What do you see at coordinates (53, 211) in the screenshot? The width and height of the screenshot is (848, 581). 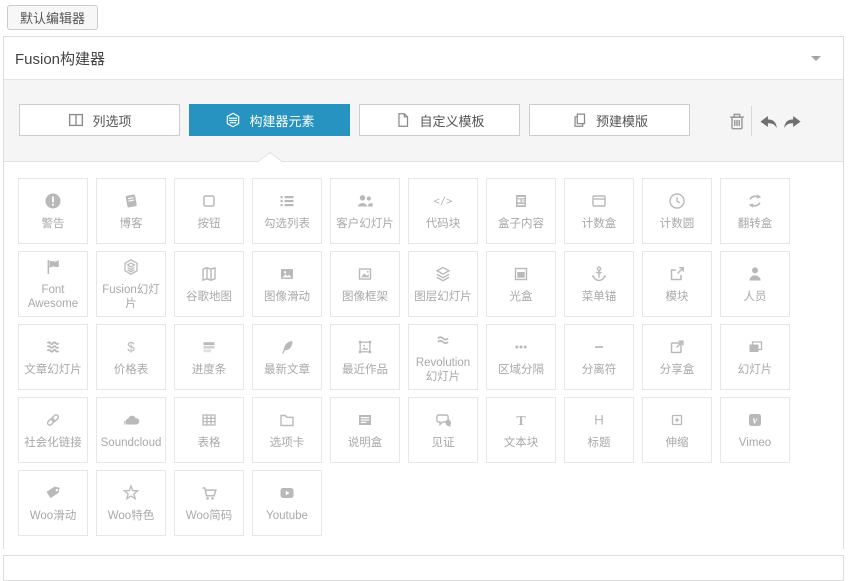 I see `element-item: 警告` at bounding box center [53, 211].